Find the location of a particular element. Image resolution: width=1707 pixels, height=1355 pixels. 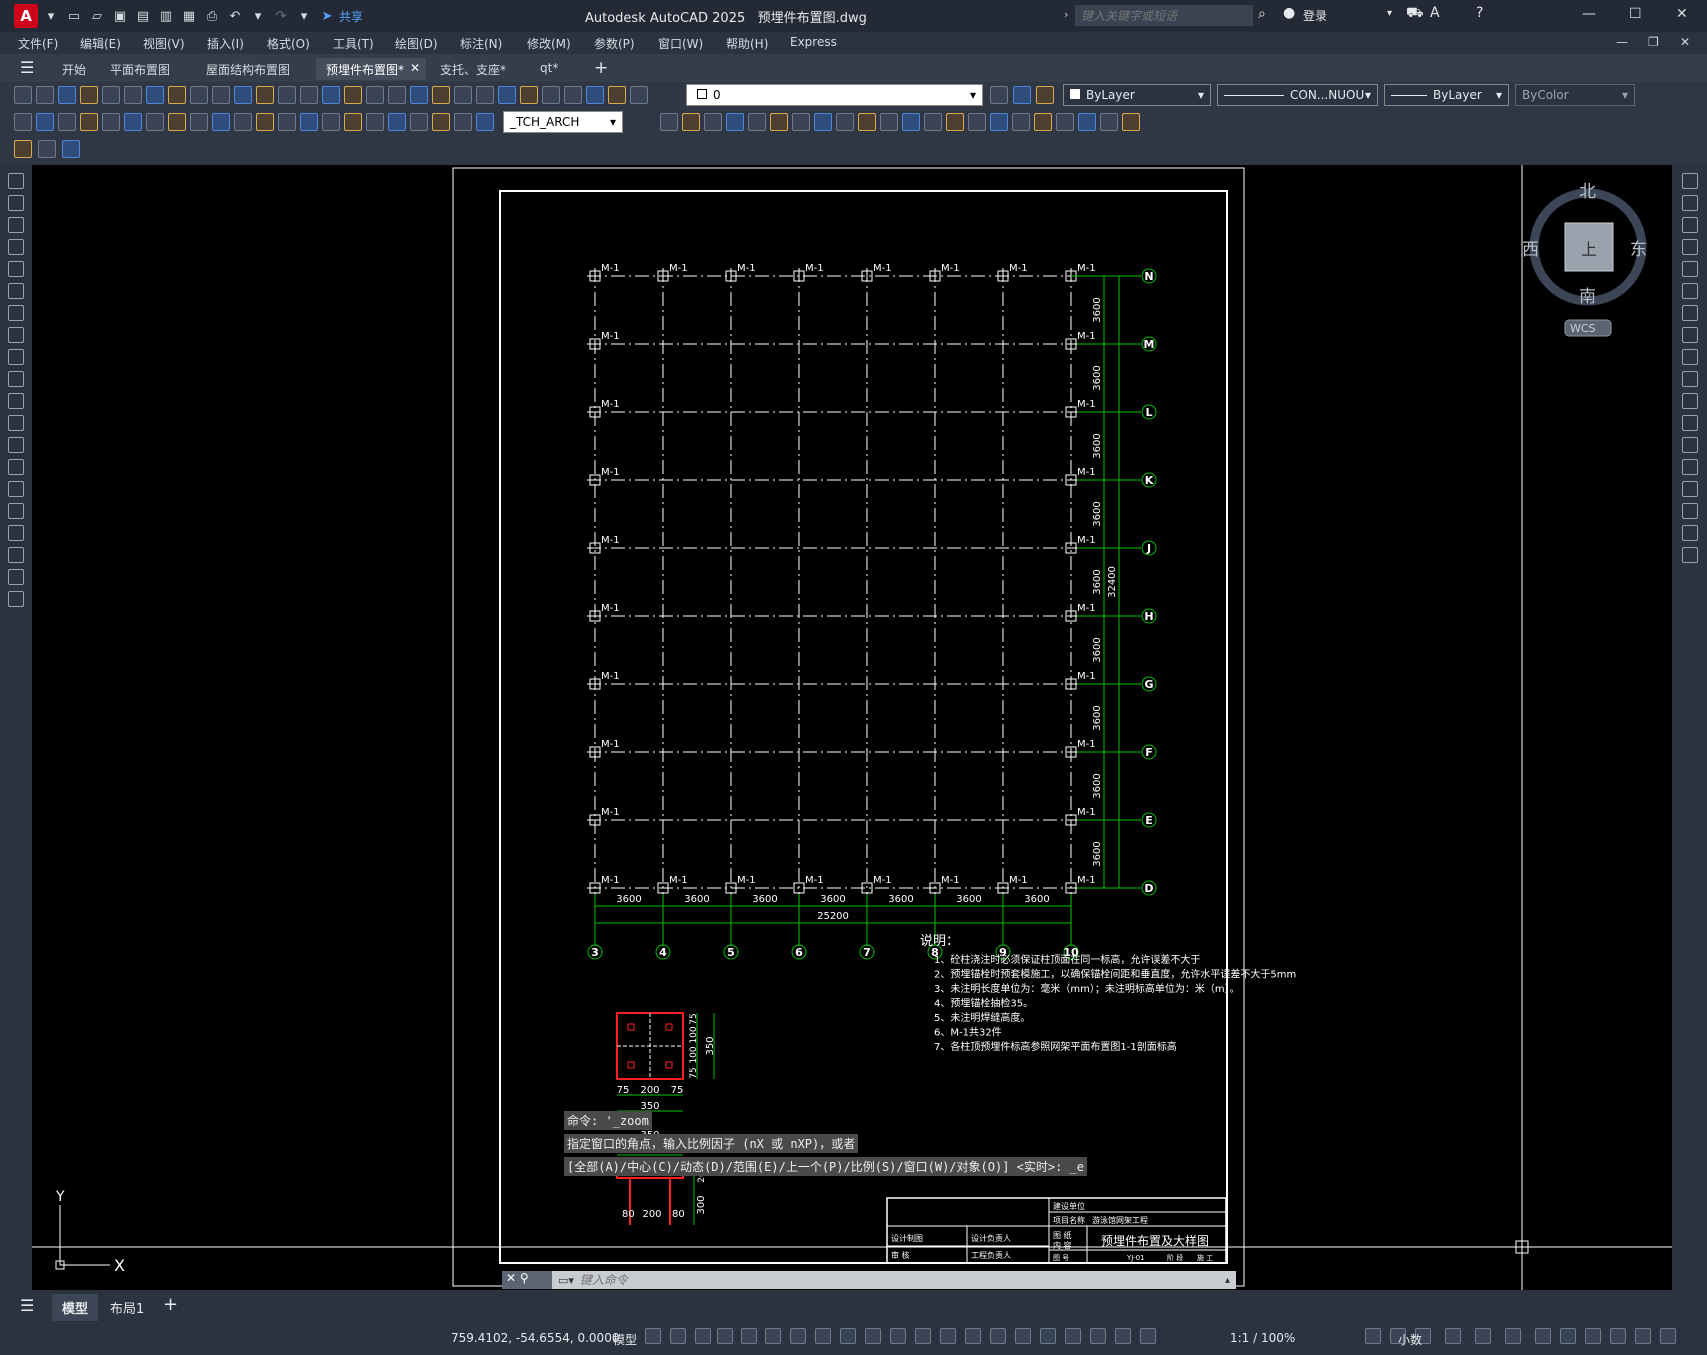

hamburger-menu-icon: ☰ is located at coordinates (27, 67).